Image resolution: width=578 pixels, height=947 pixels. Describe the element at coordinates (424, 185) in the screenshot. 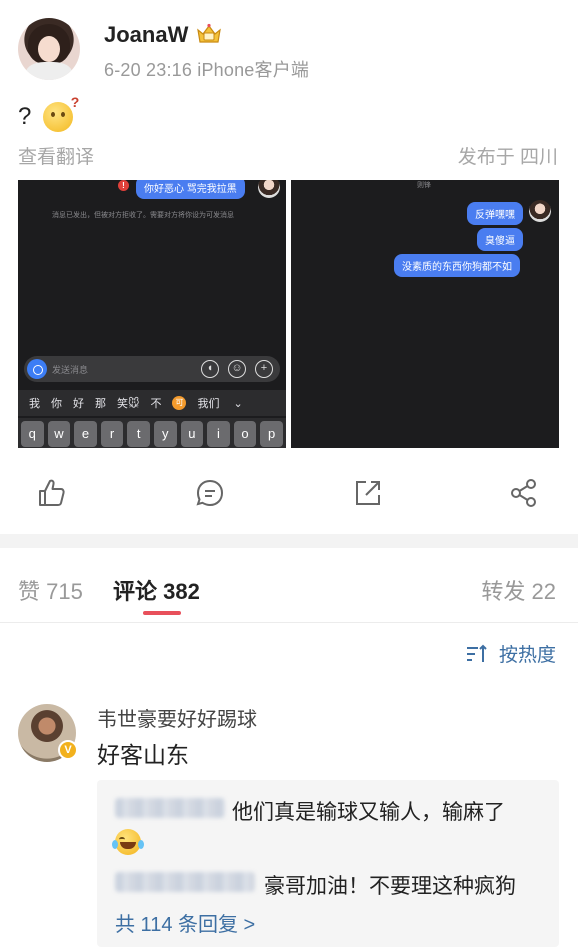

I see `chat-top-name: 则锋` at that location.